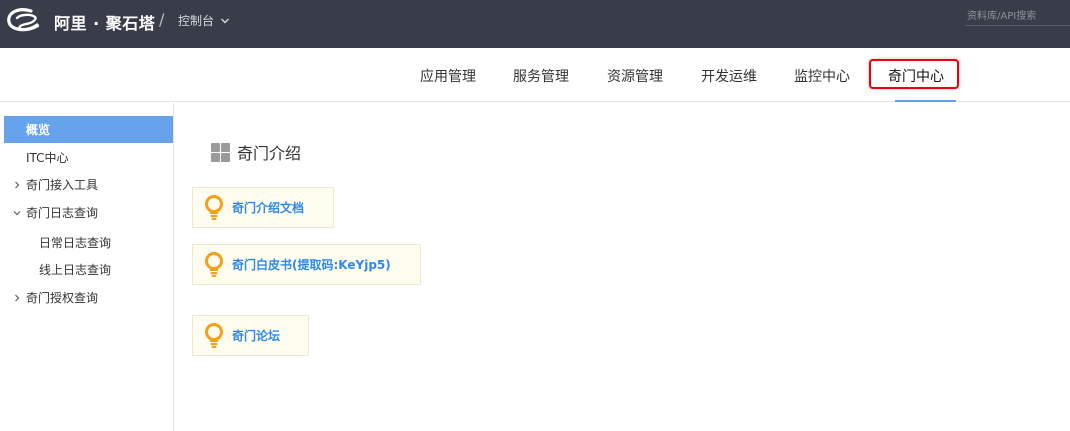 This screenshot has width=1070, height=431. Describe the element at coordinates (635, 76) in the screenshot. I see `nav-resource-management: 资源管理` at that location.